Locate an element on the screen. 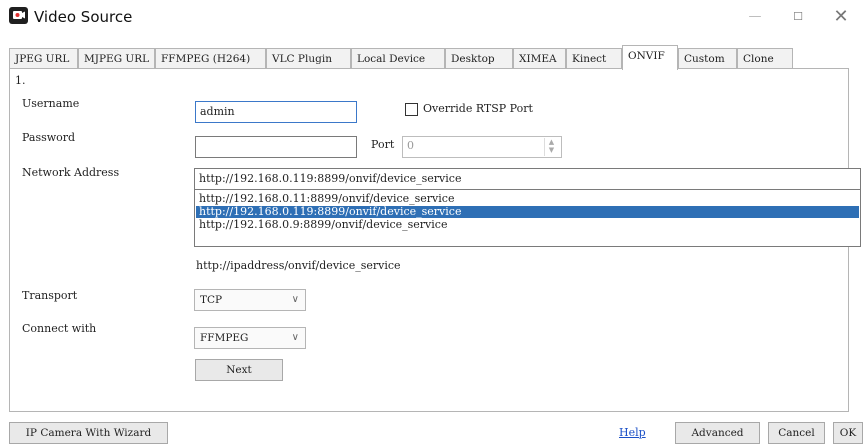 The image size is (863, 448). video-source-app-icon is located at coordinates (18, 15).